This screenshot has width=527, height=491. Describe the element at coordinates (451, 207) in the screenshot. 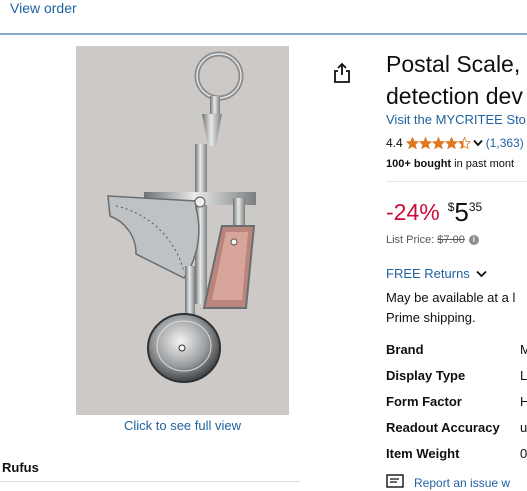

I see `price-currency: $` at that location.